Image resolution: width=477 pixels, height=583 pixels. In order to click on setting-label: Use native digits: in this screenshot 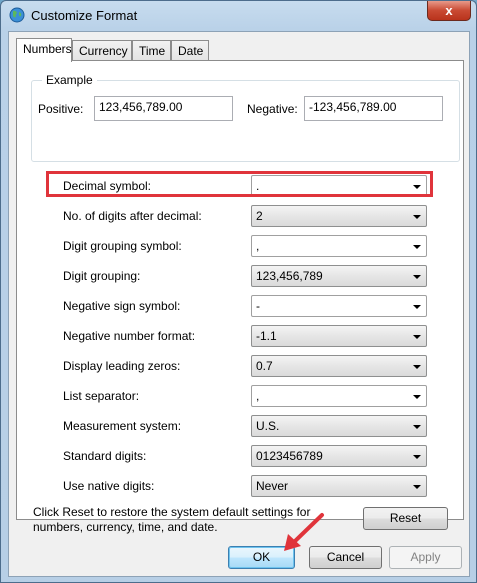, I will do `click(109, 486)`.